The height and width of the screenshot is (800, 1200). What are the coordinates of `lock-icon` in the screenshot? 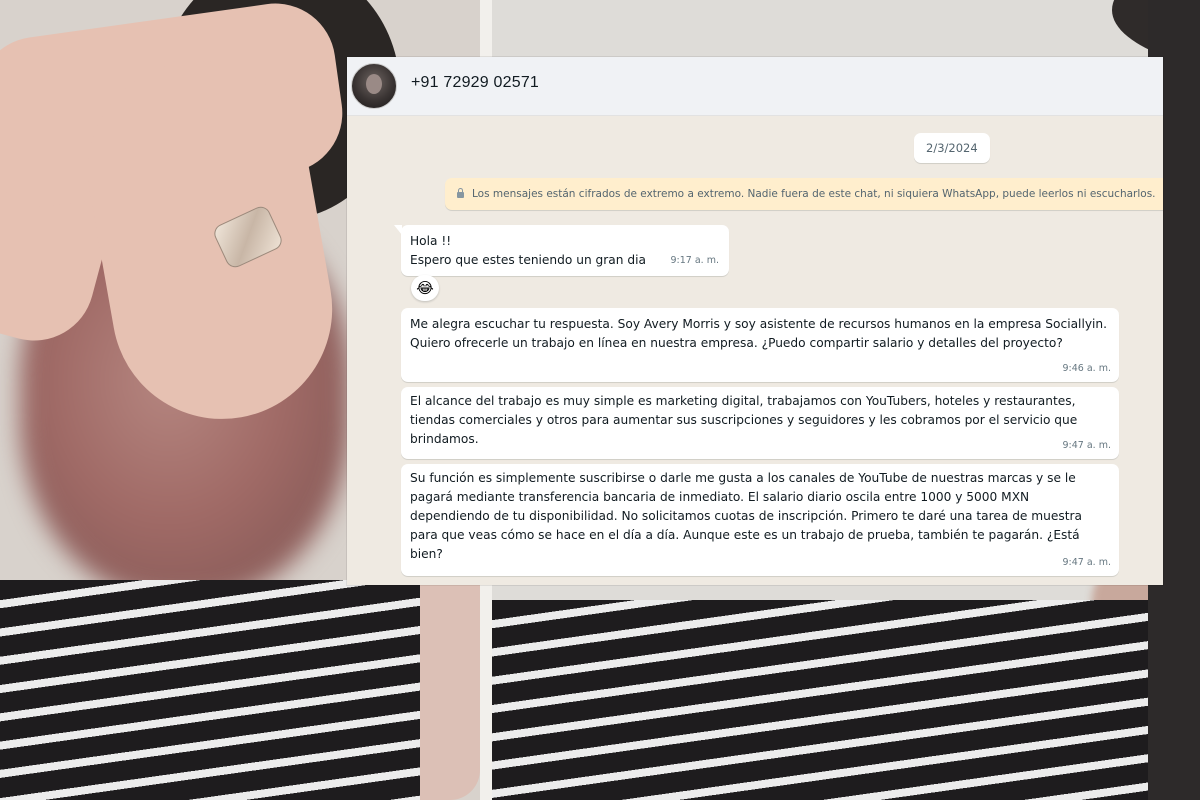 It's located at (460, 193).